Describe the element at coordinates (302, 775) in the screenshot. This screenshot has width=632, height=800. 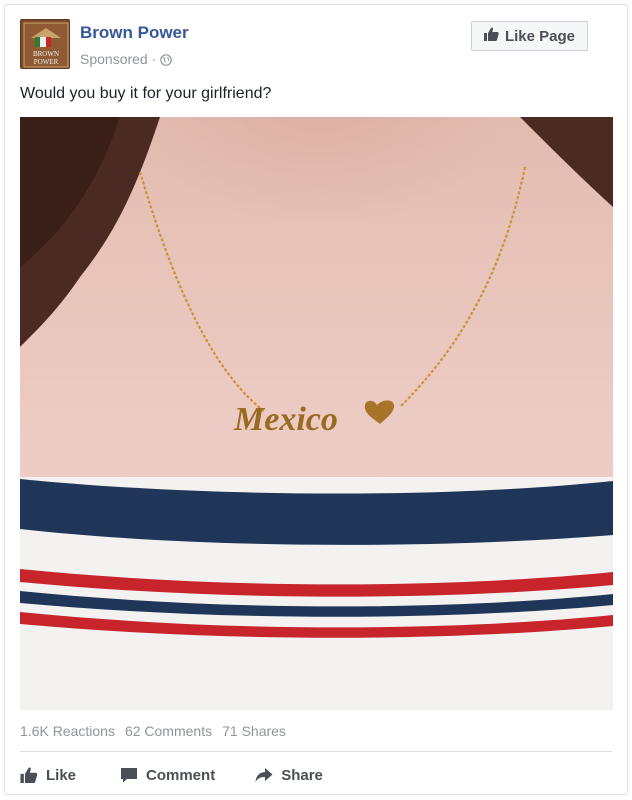
I see `share-label: Share` at that location.